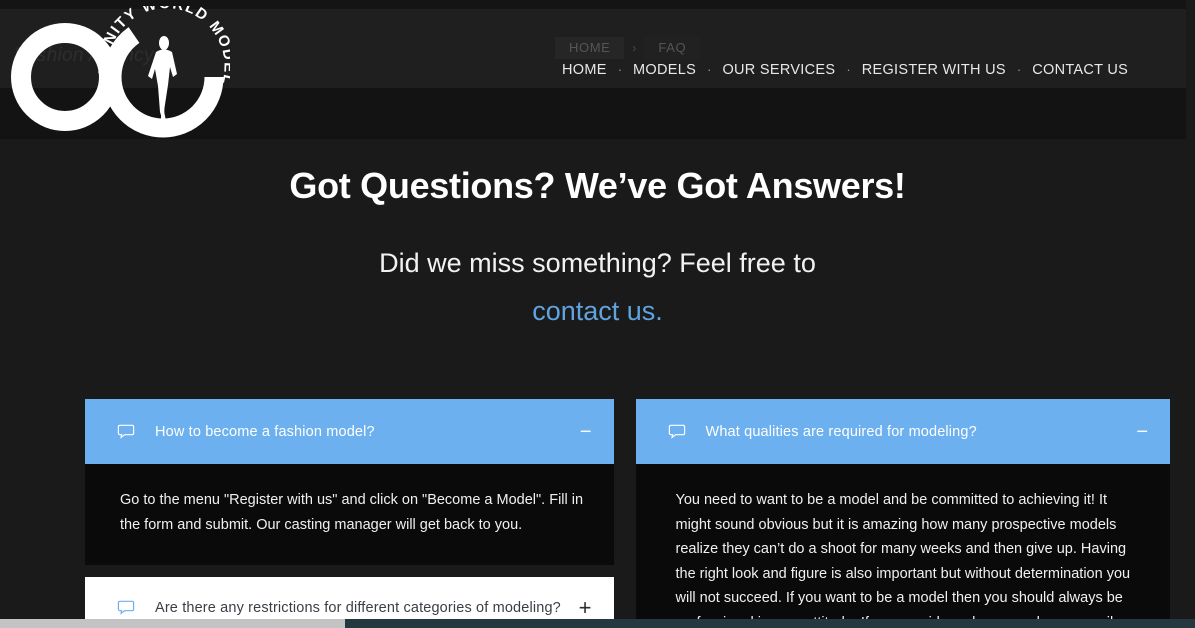  I want to click on nav-item-our-services: OUR SERVICES, so click(778, 70).